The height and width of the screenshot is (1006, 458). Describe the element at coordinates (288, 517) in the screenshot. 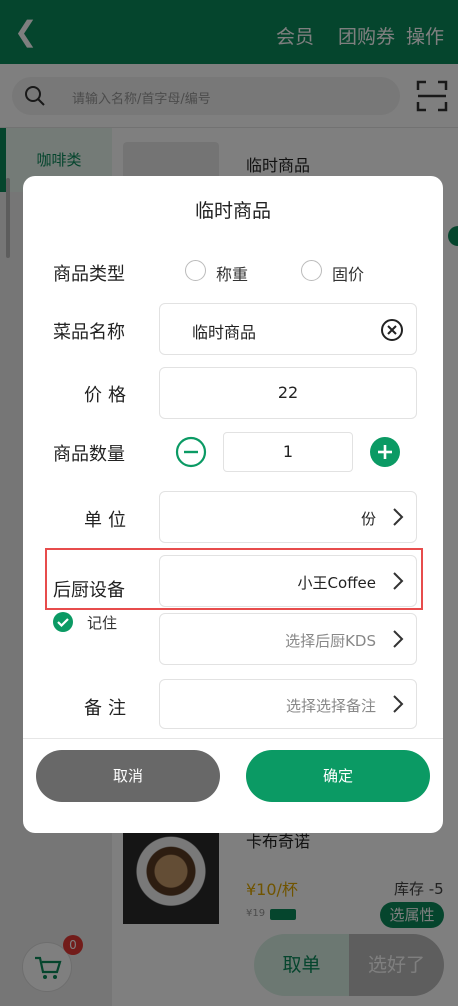

I see `unit-select: 份` at that location.